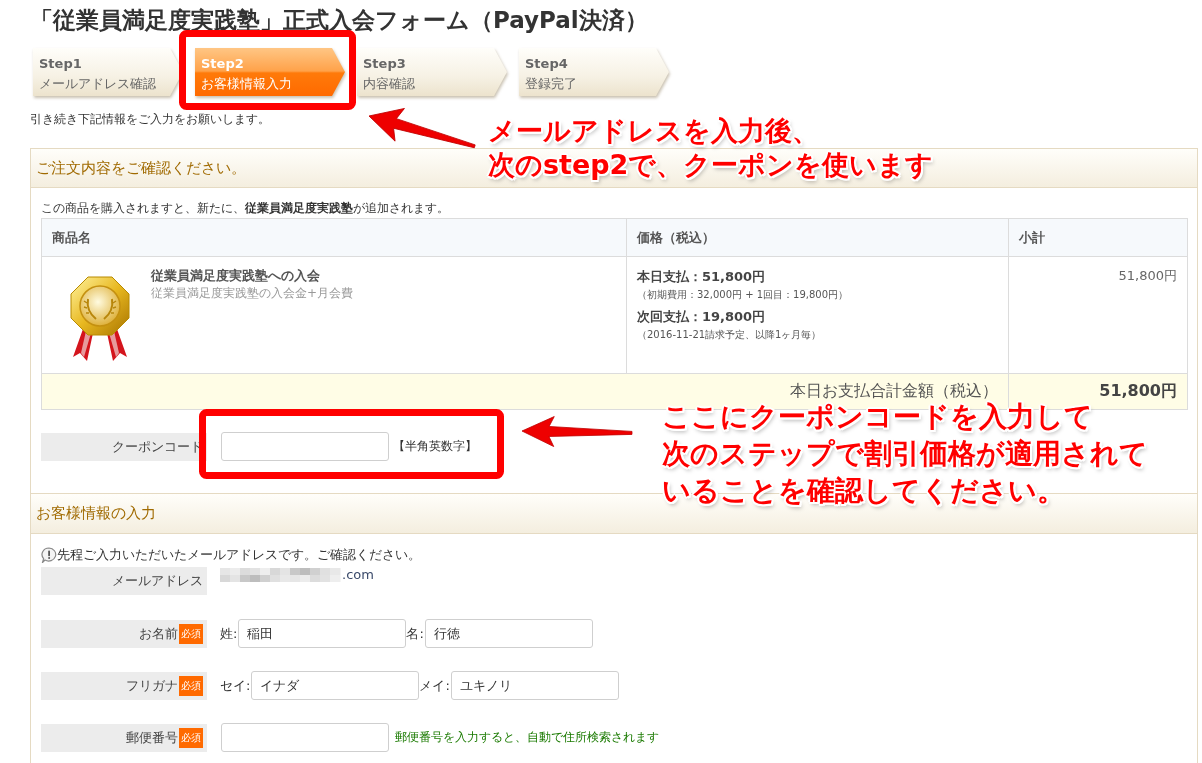  I want to click on notice-text: 先程ご入力いただいたメールアドレスです。ご確認ください。, so click(239, 555).